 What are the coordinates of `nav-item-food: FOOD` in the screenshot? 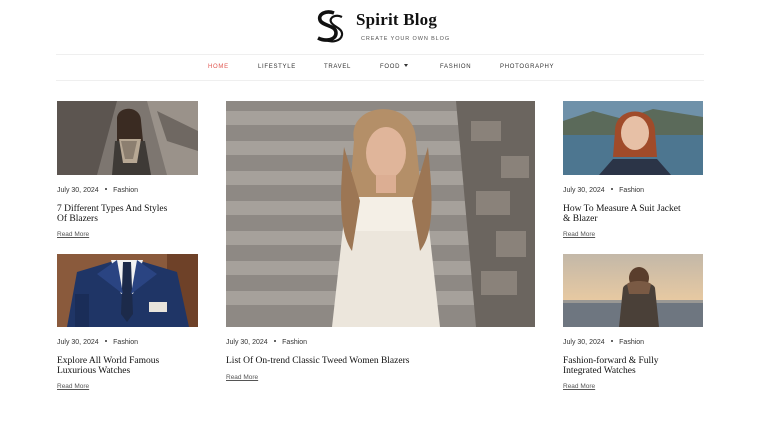 It's located at (394, 67).